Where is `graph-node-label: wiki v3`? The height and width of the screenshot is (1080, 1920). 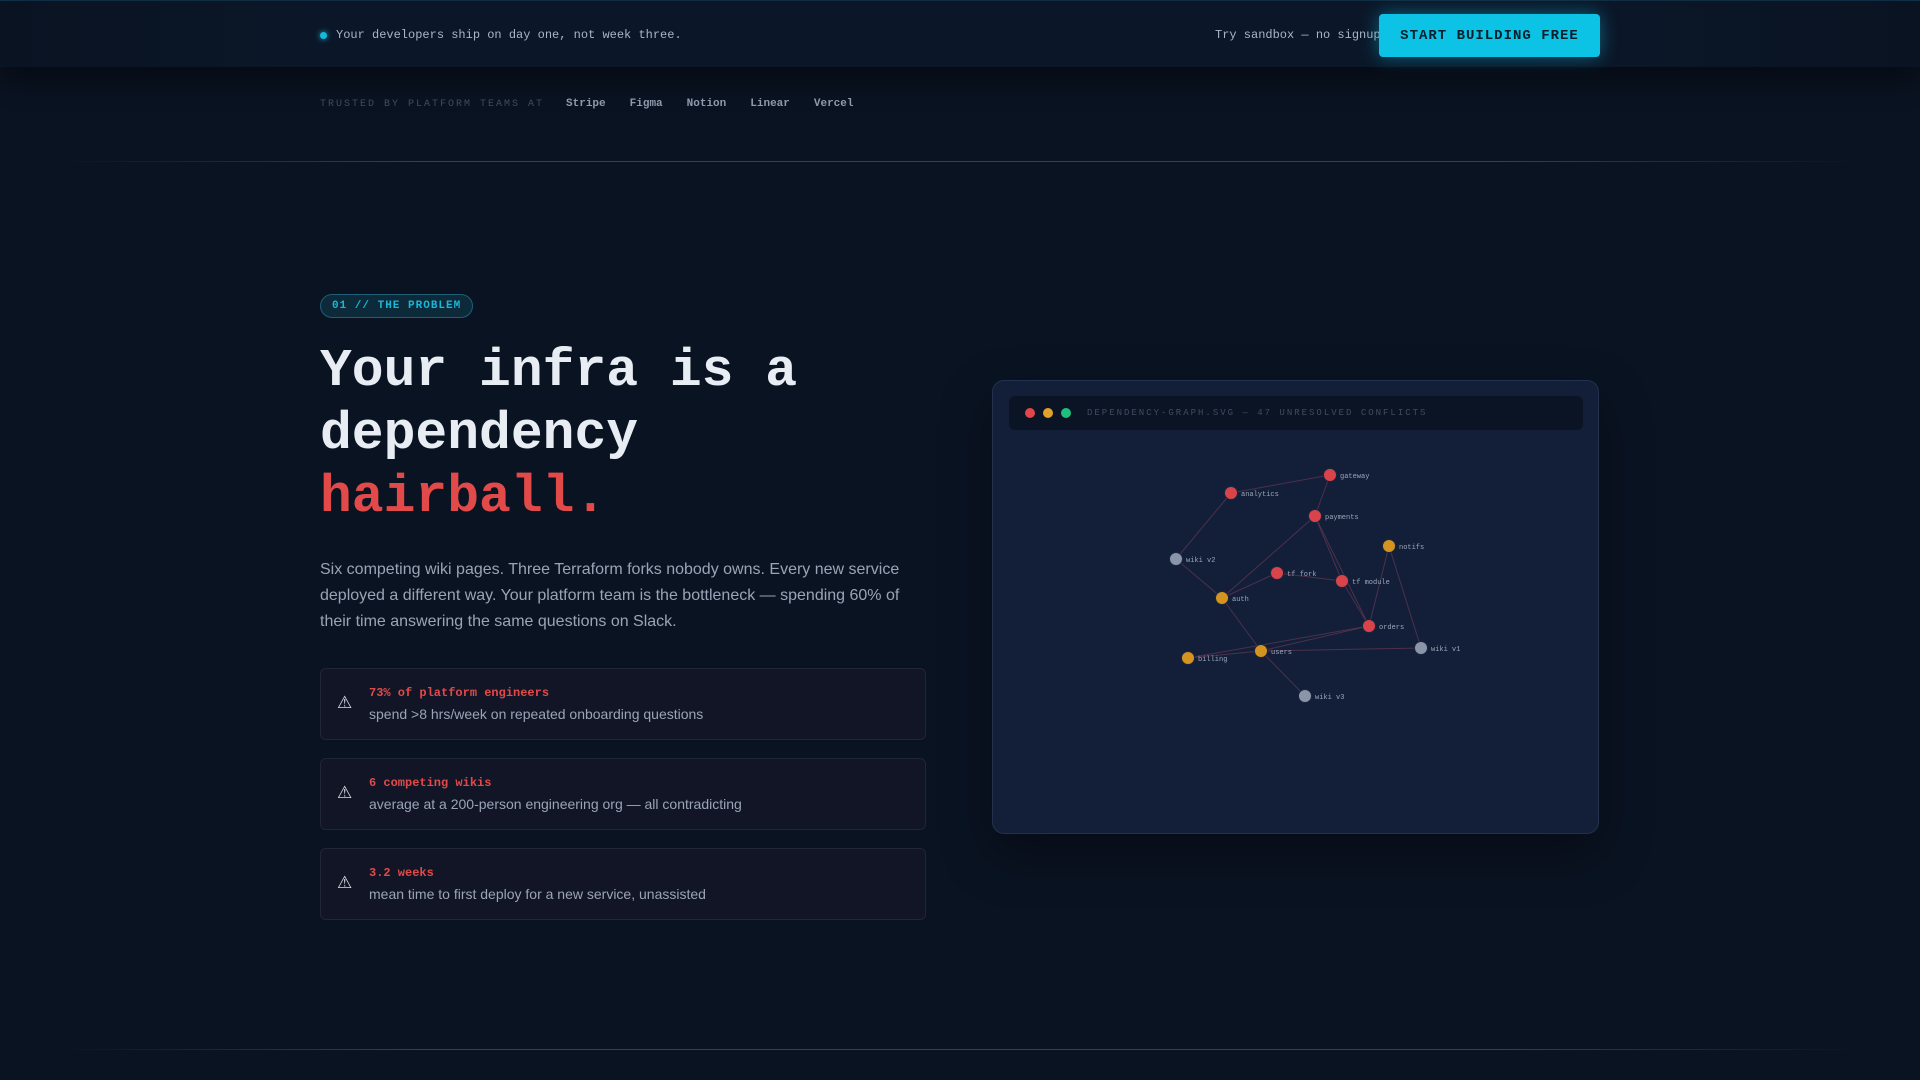
graph-node-label: wiki v3 is located at coordinates (1329, 698).